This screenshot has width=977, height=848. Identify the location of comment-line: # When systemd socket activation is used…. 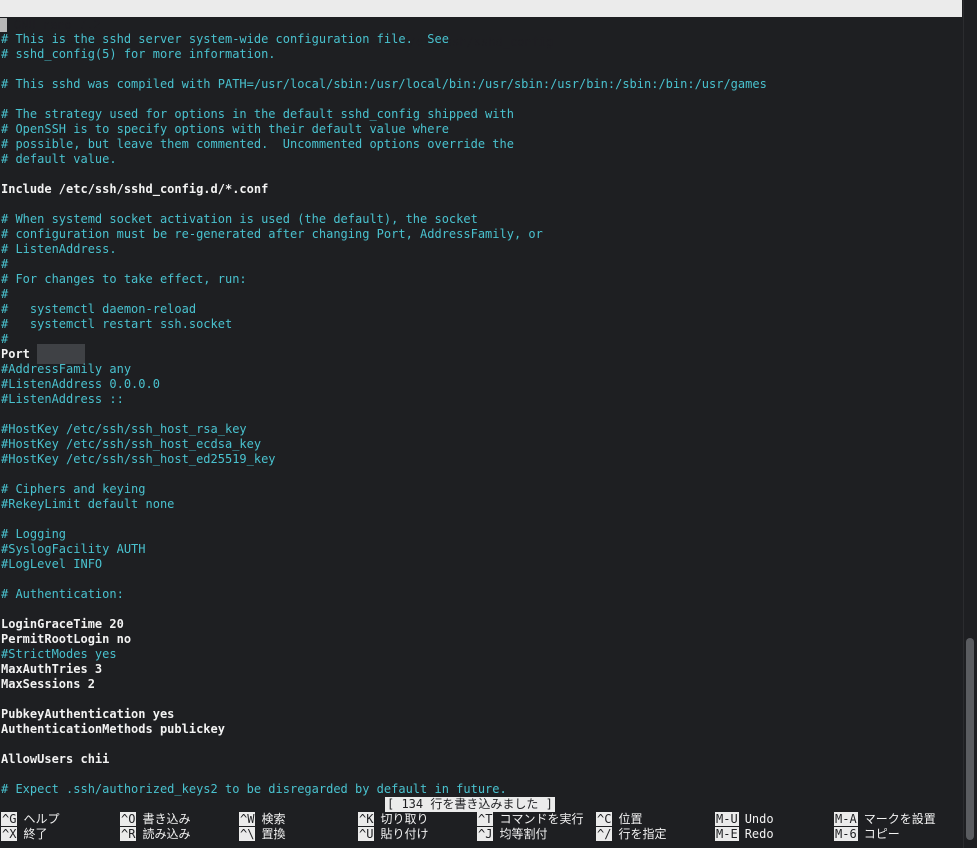
(481, 219).